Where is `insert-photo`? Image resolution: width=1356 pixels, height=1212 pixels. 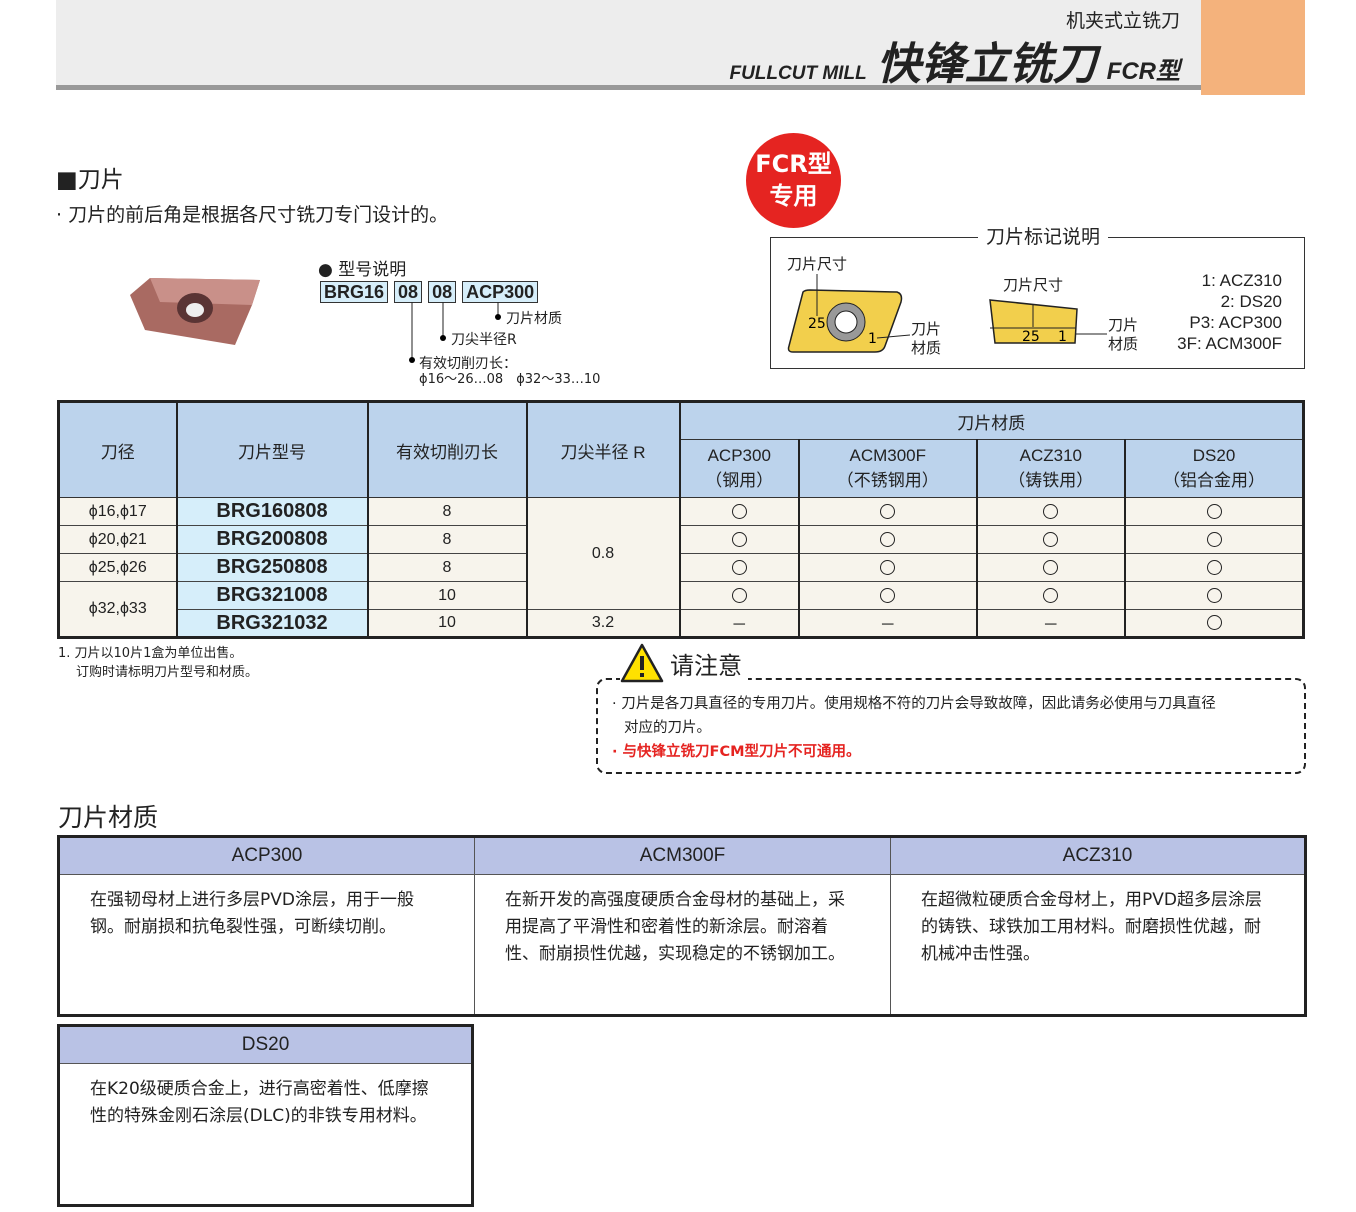
insert-photo is located at coordinates (195, 311).